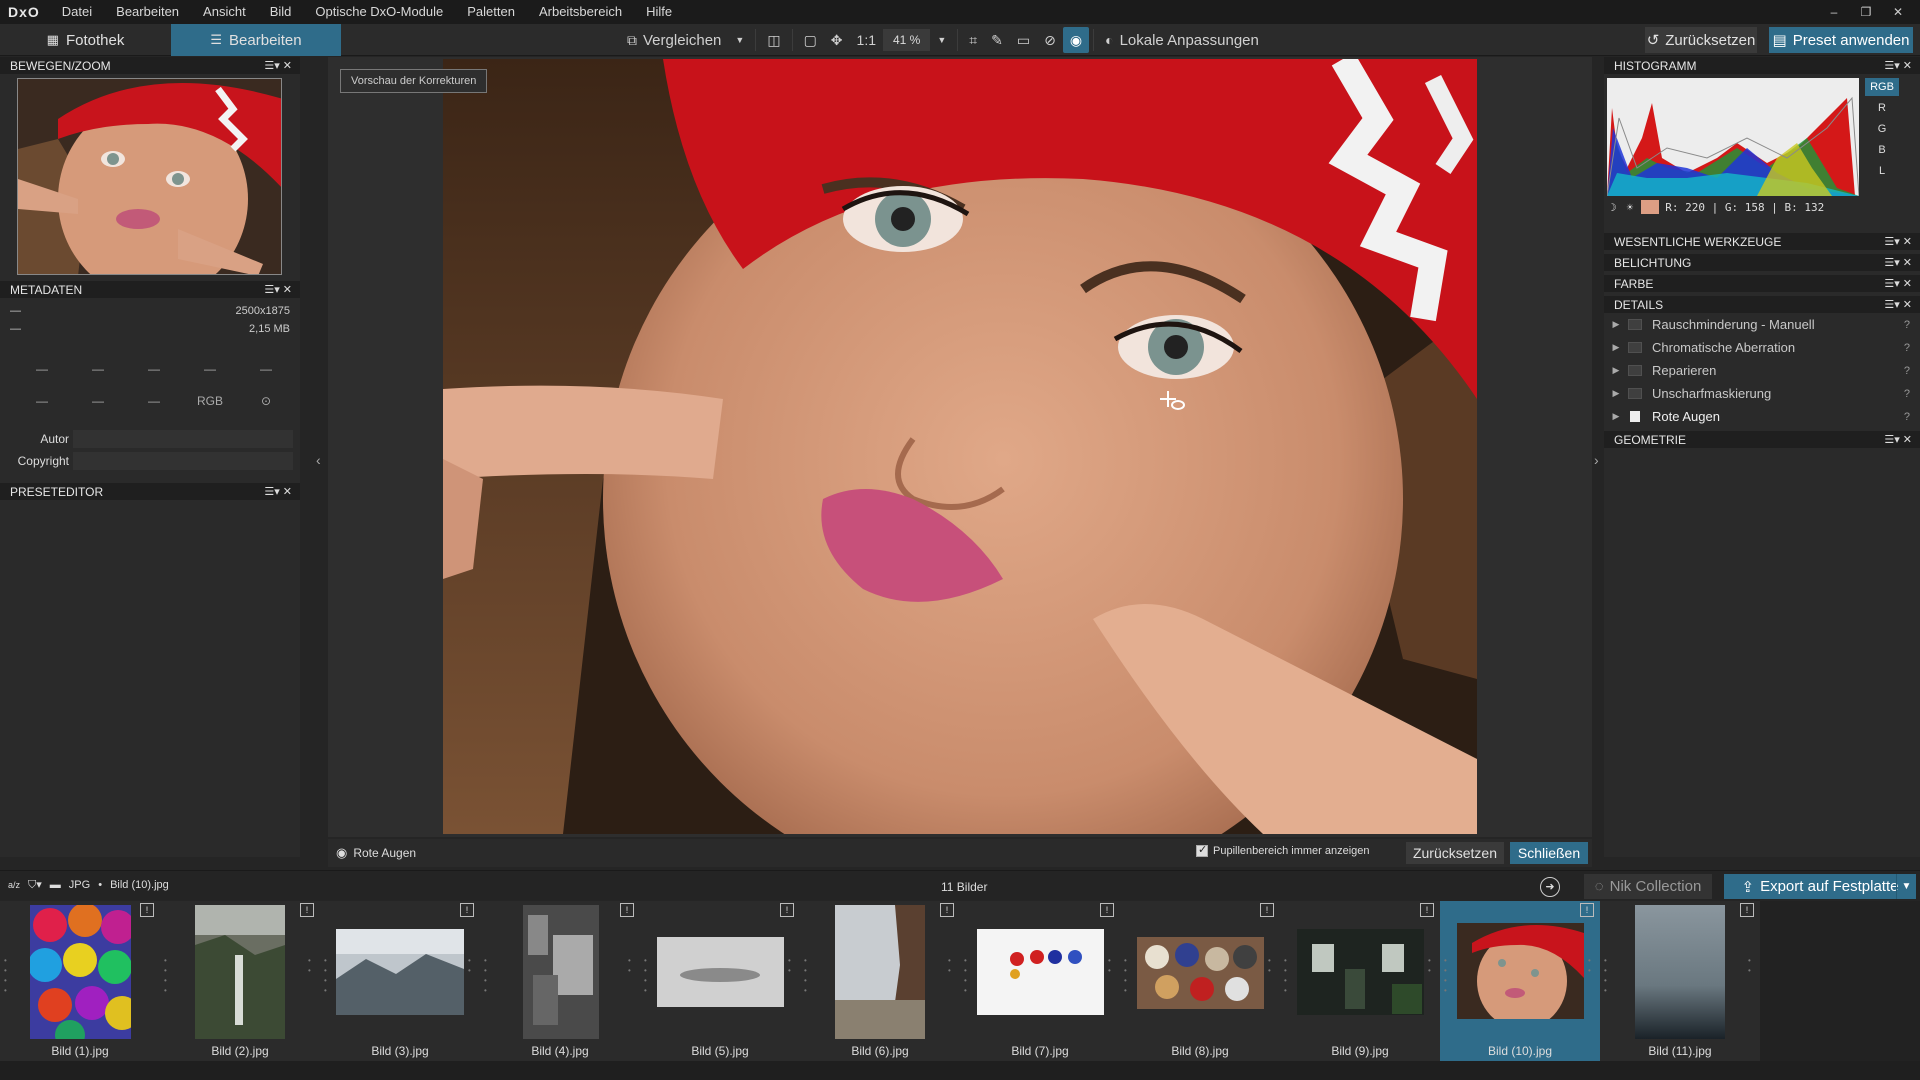 This screenshot has width=1920, height=1080. Describe the element at coordinates (35, 885) in the screenshot. I see `filter-icon: ⛉▾` at that location.